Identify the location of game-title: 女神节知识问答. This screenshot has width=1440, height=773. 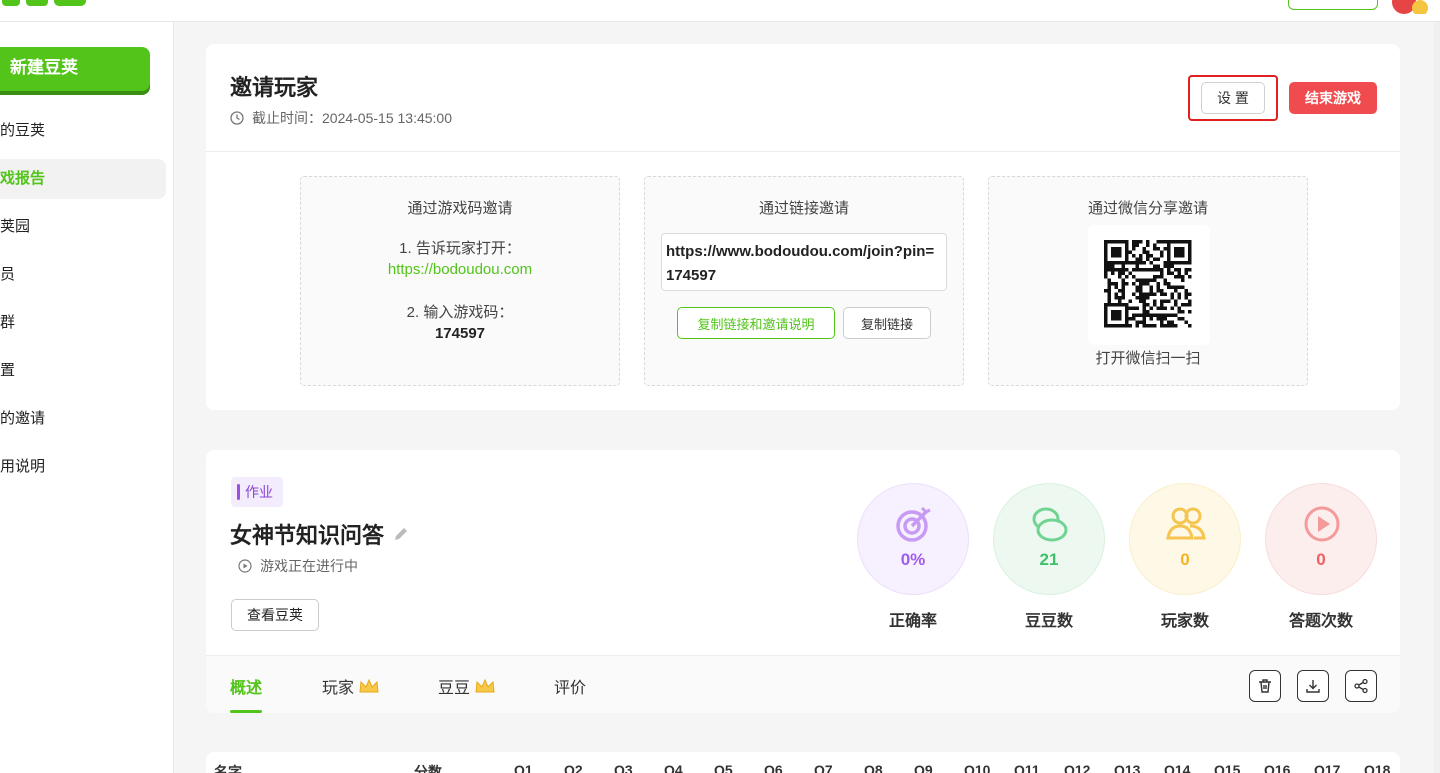
(320, 534).